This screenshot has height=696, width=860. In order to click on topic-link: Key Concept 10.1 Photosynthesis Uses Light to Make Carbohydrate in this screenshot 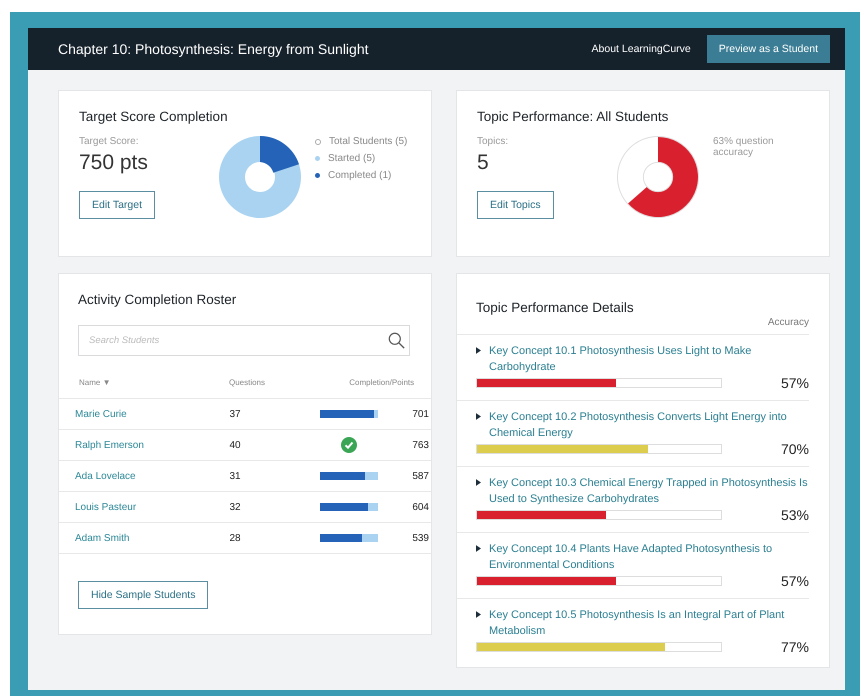, I will do `click(649, 359)`.